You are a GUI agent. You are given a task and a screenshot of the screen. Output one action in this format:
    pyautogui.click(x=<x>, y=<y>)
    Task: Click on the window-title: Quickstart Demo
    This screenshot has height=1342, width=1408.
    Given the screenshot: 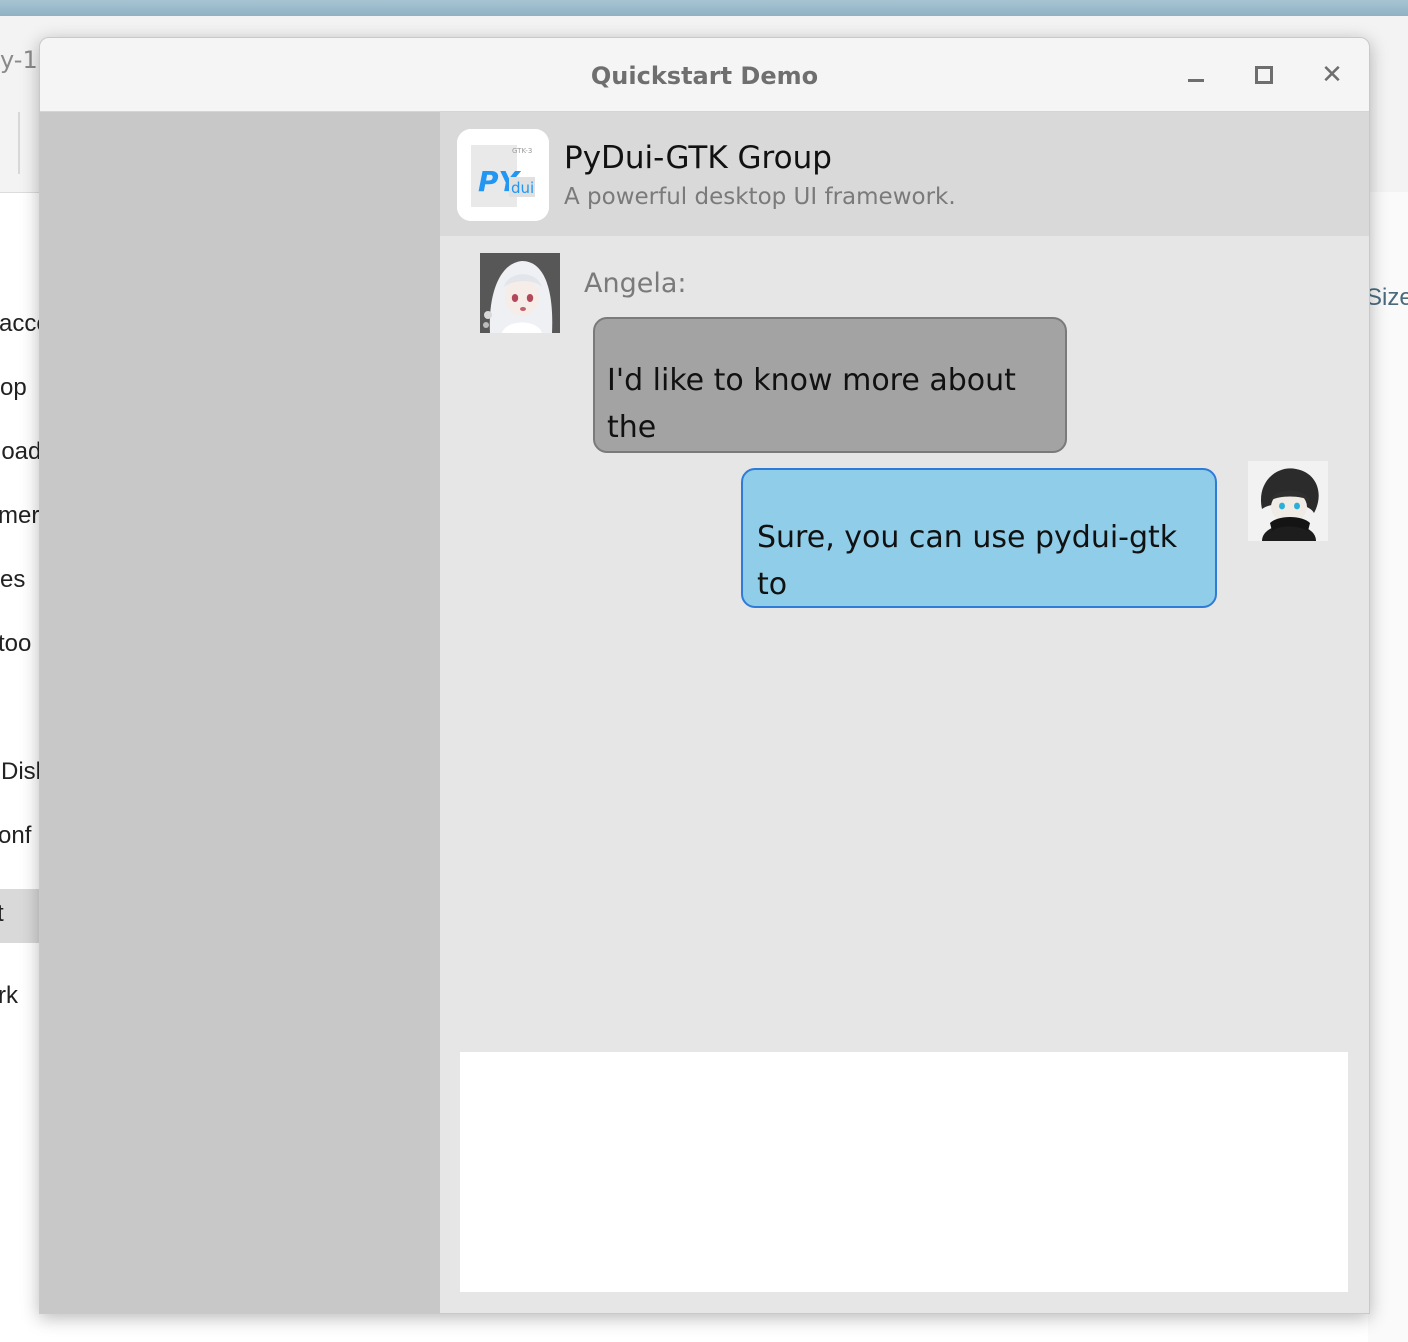 What is the action you would take?
    pyautogui.click(x=704, y=76)
    